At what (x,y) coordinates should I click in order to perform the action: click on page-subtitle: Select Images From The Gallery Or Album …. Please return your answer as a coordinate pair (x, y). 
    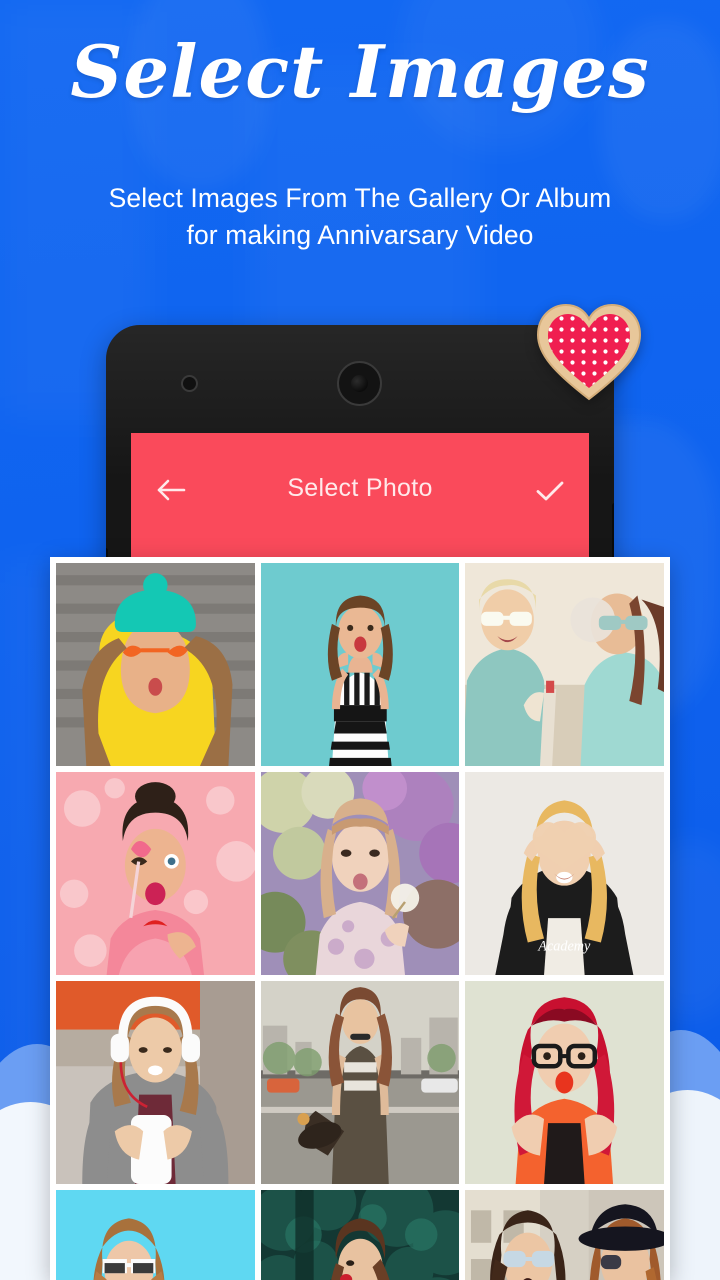
    Looking at the image, I should click on (360, 217).